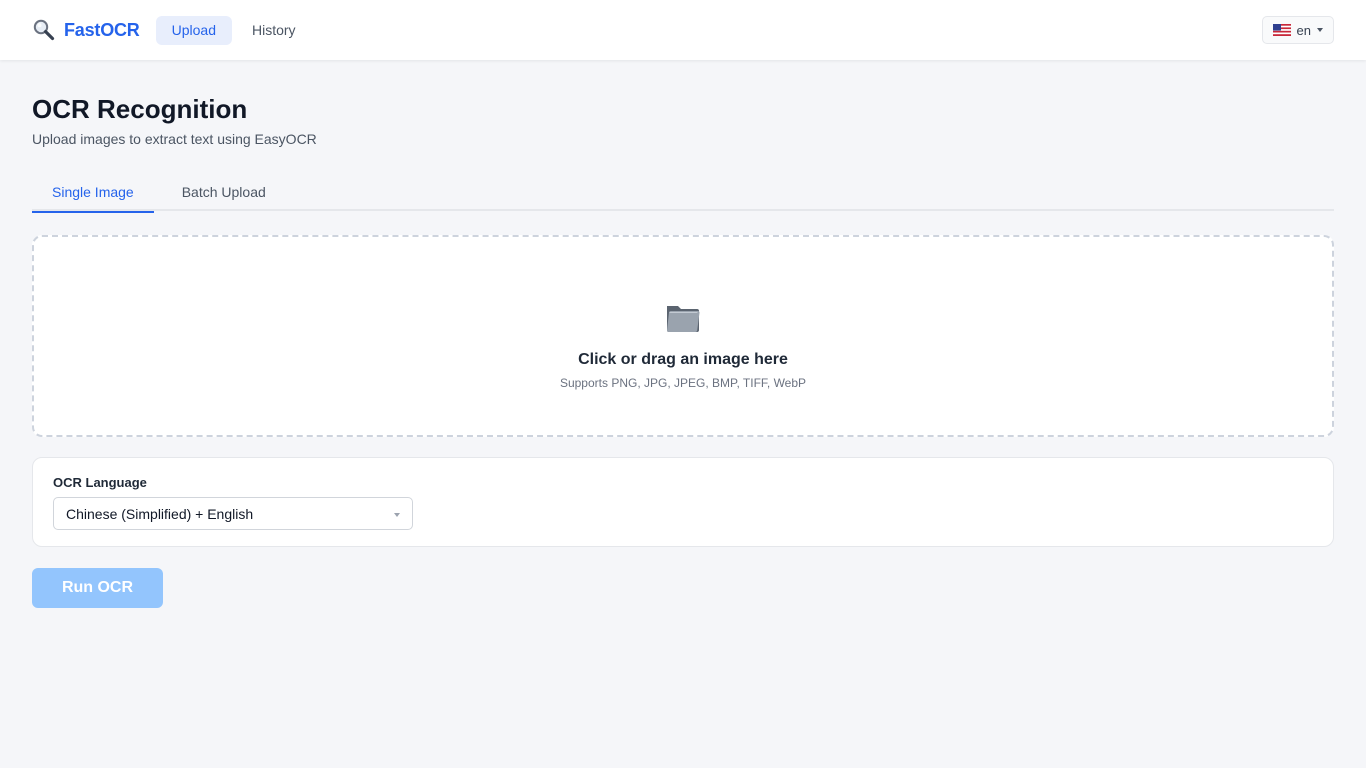 The image size is (1366, 768). Describe the element at coordinates (1281, 30) in the screenshot. I see `us-flag-icon` at that location.